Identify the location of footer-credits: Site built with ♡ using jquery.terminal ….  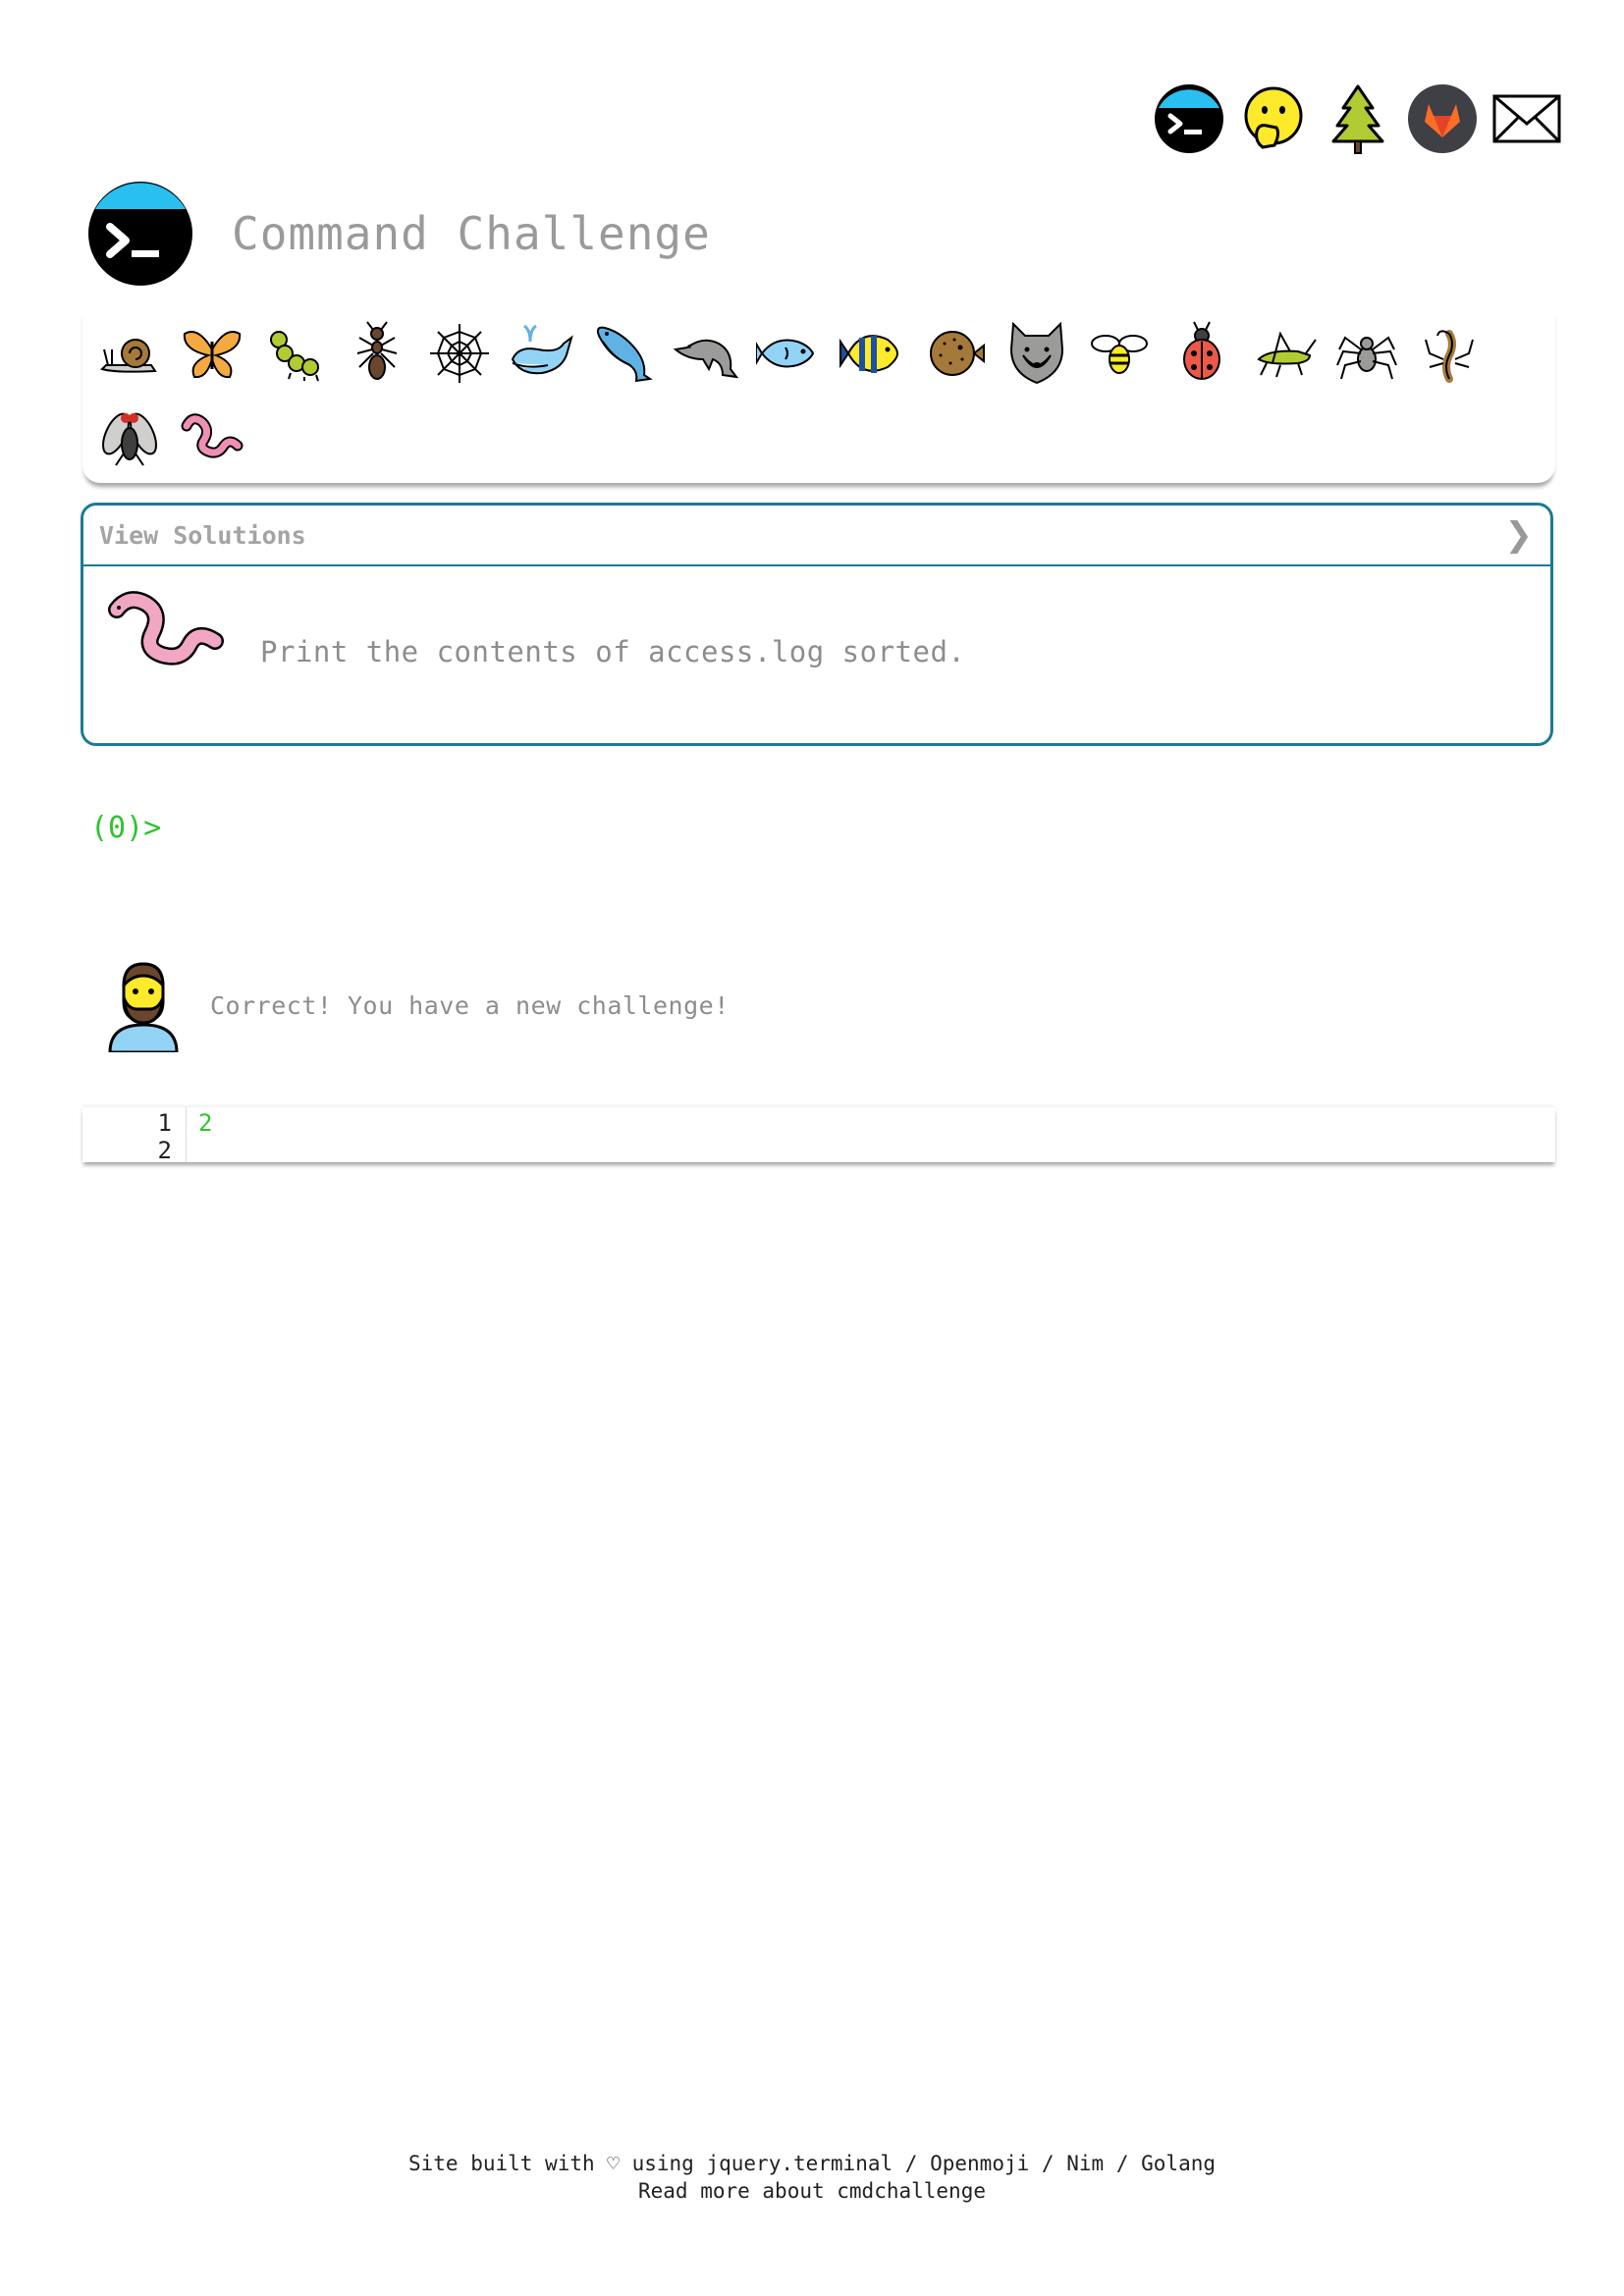
(812, 2163).